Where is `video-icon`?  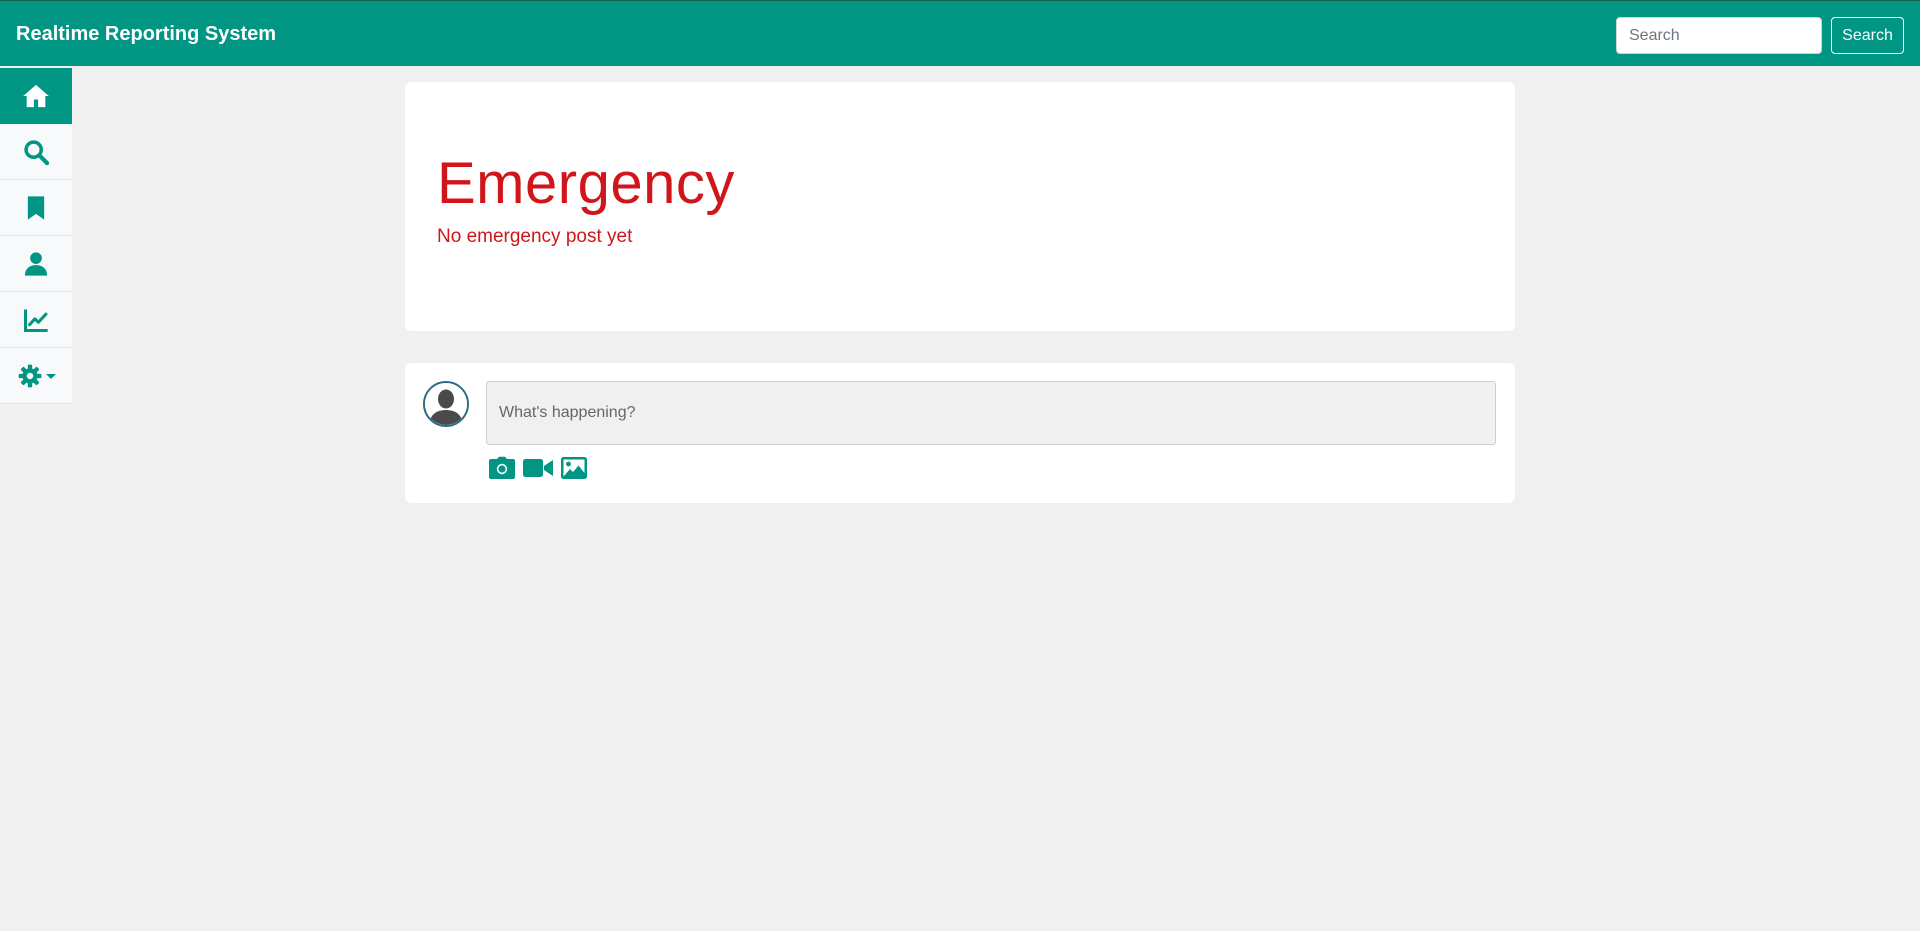
video-icon is located at coordinates (538, 468).